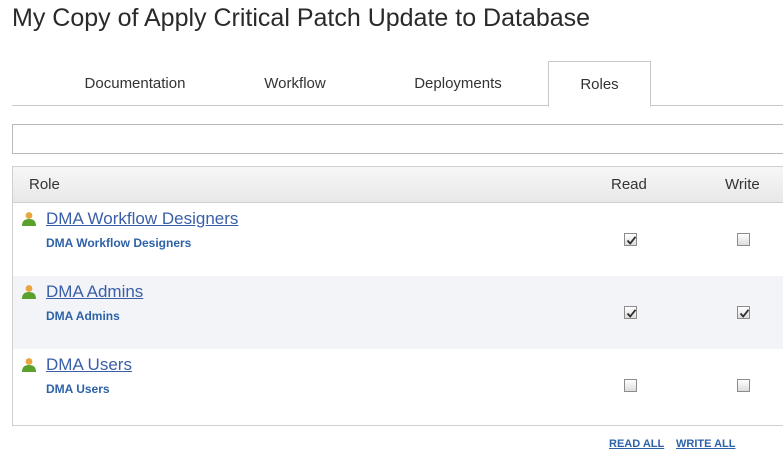  Describe the element at coordinates (89, 365) in the screenshot. I see `role-link: DMA Users` at that location.